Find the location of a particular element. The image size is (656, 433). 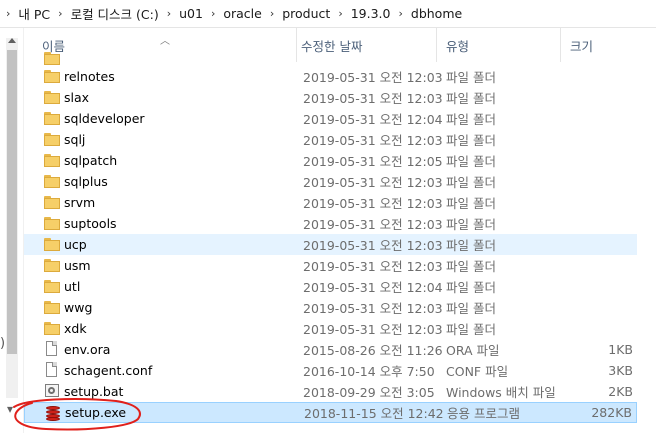

scroll-up-icon is located at coordinates (12, 40).